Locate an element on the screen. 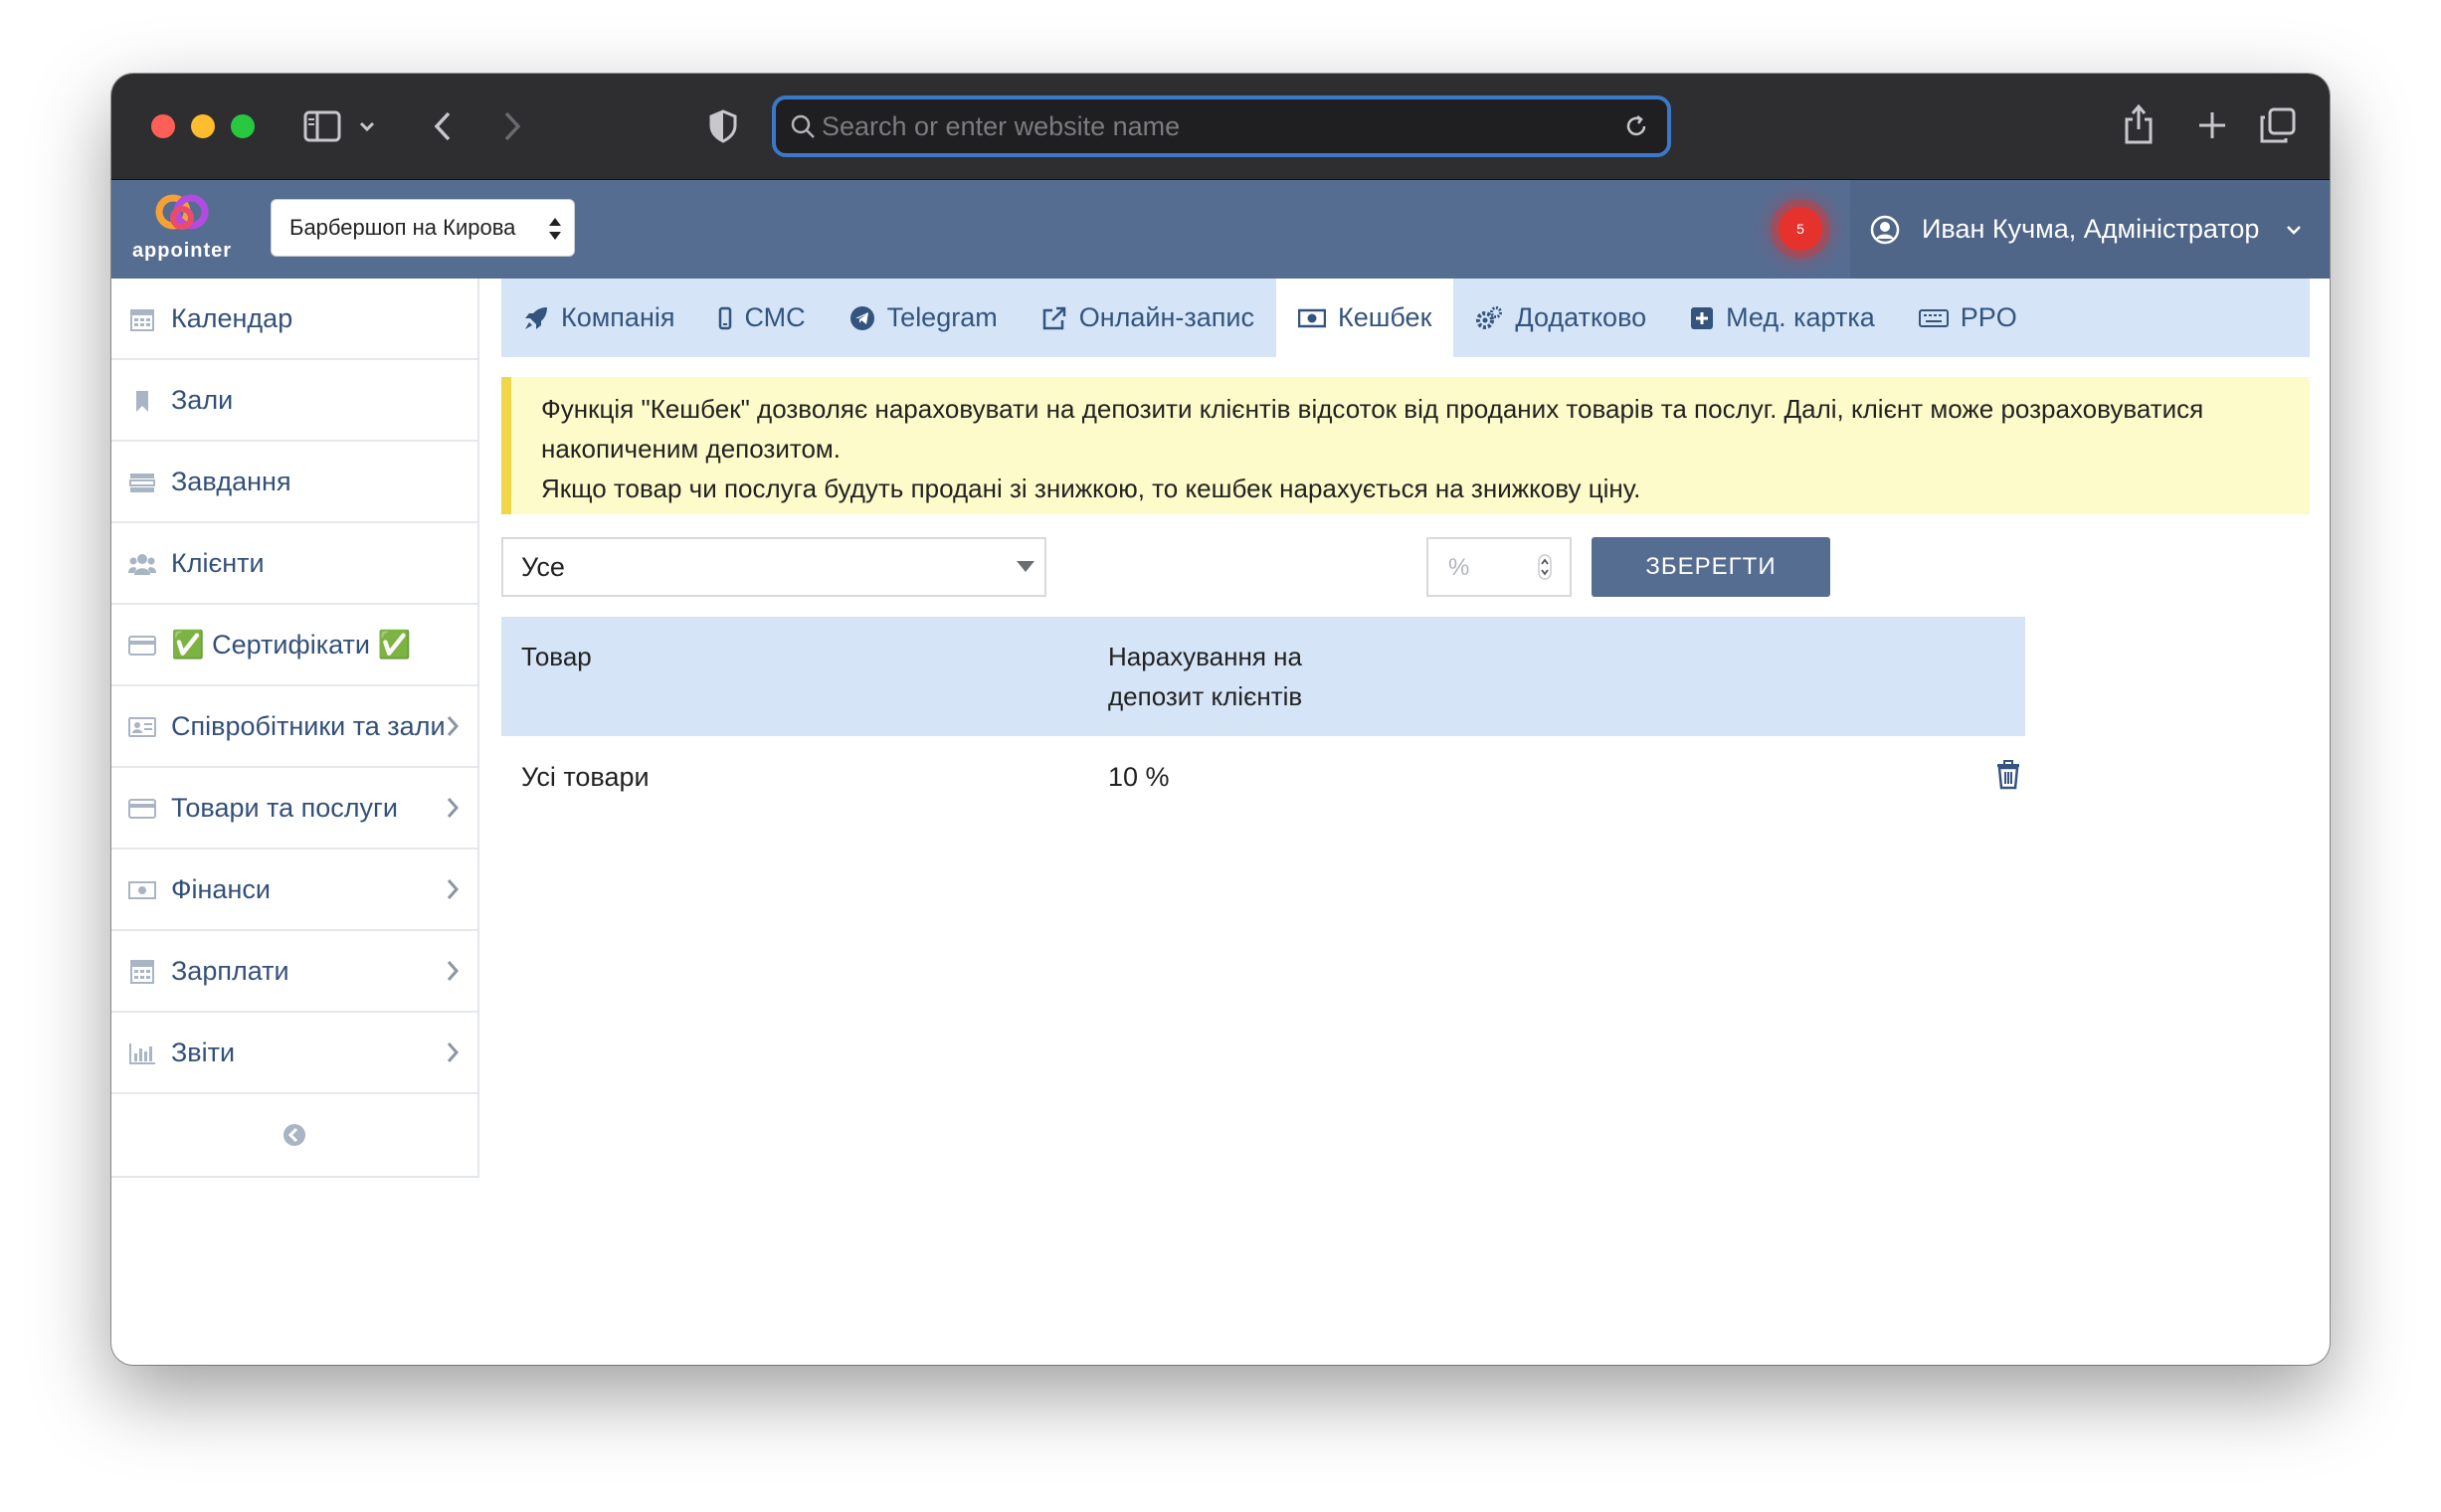 The height and width of the screenshot is (1512, 2441). plus-square-icon is located at coordinates (1702, 318).